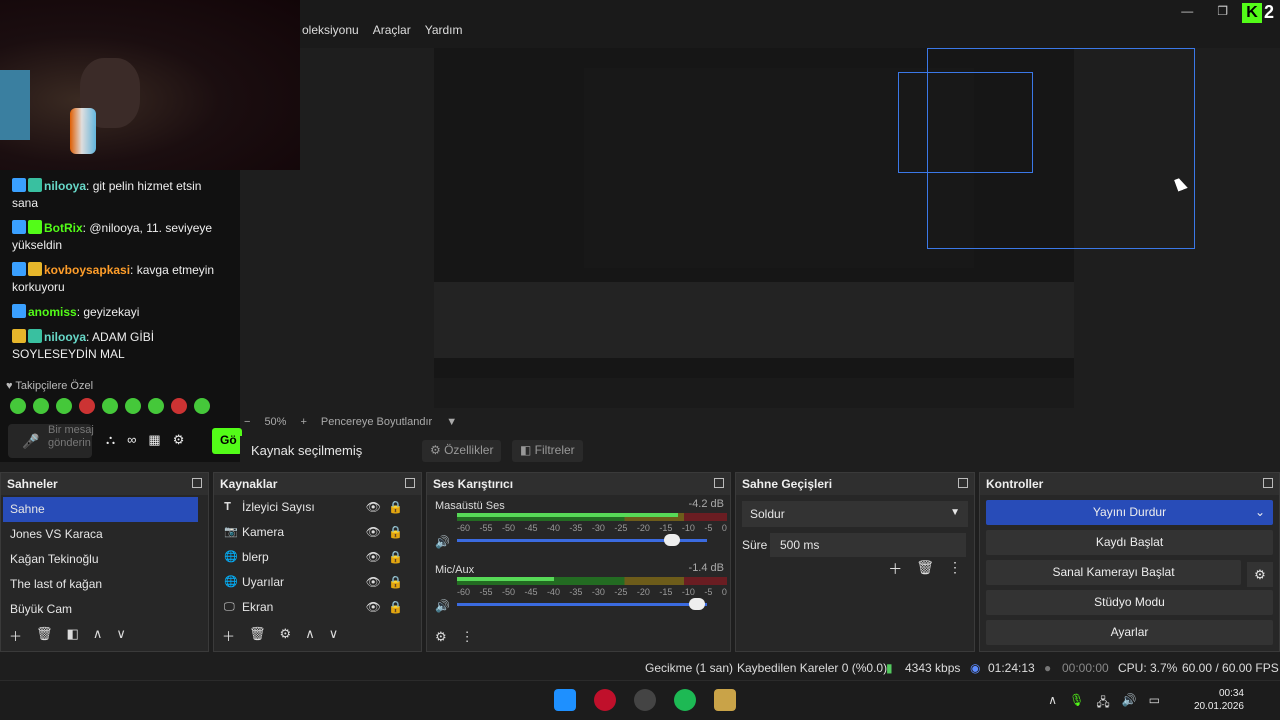  I want to click on chevron-down-icon: ▼, so click(451, 422).